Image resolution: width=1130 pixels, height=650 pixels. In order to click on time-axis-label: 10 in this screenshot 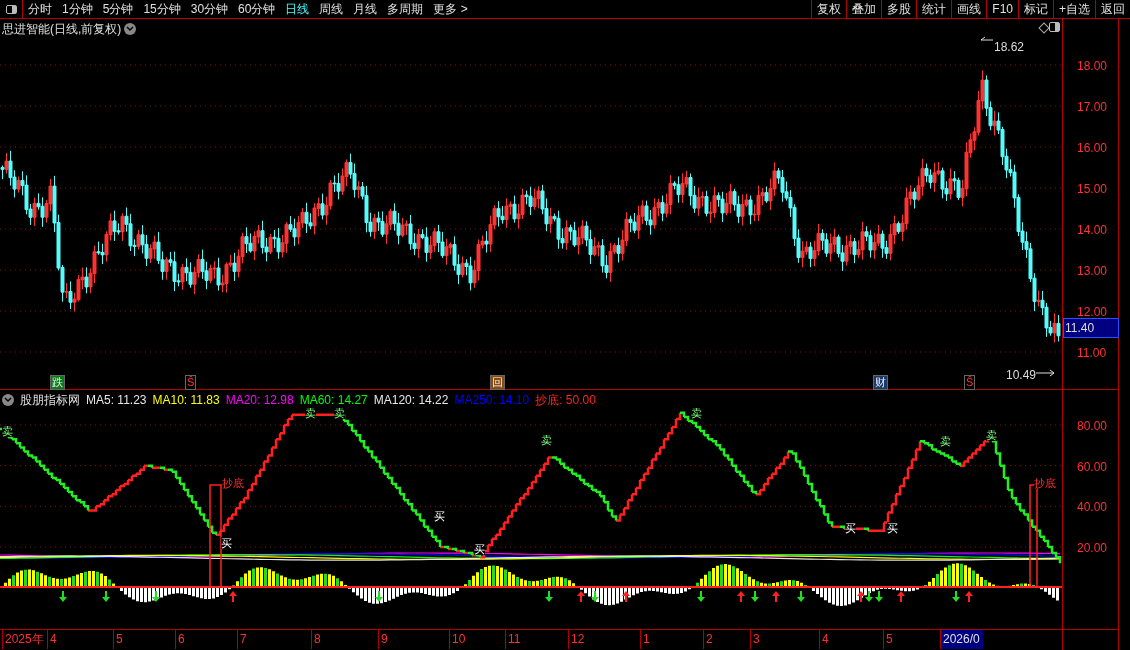, I will do `click(459, 639)`.